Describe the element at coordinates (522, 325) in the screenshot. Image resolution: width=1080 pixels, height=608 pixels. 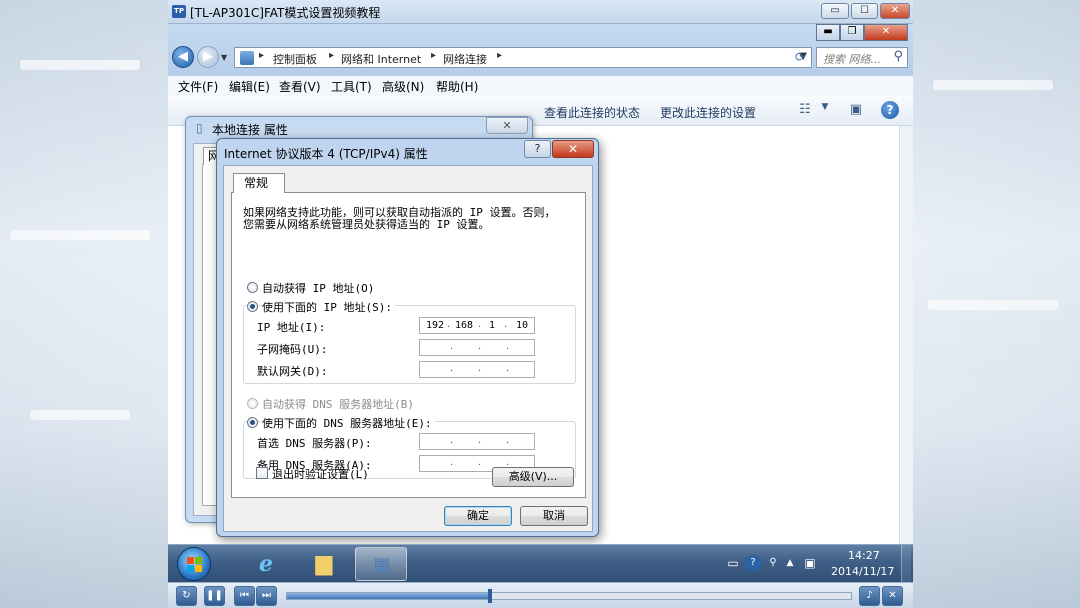
I see `ip-octet-4: 10` at that location.